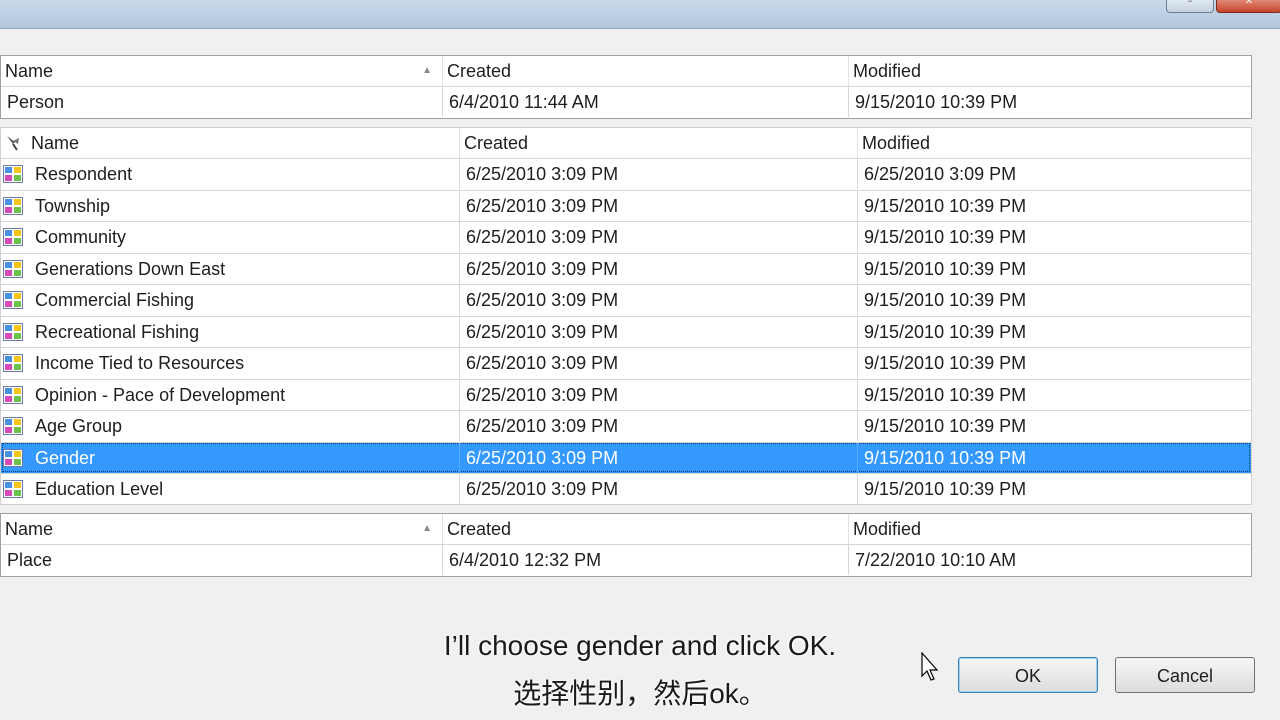  What do you see at coordinates (140, 363) in the screenshot?
I see `name-cell-text: Income Tied to Resources` at bounding box center [140, 363].